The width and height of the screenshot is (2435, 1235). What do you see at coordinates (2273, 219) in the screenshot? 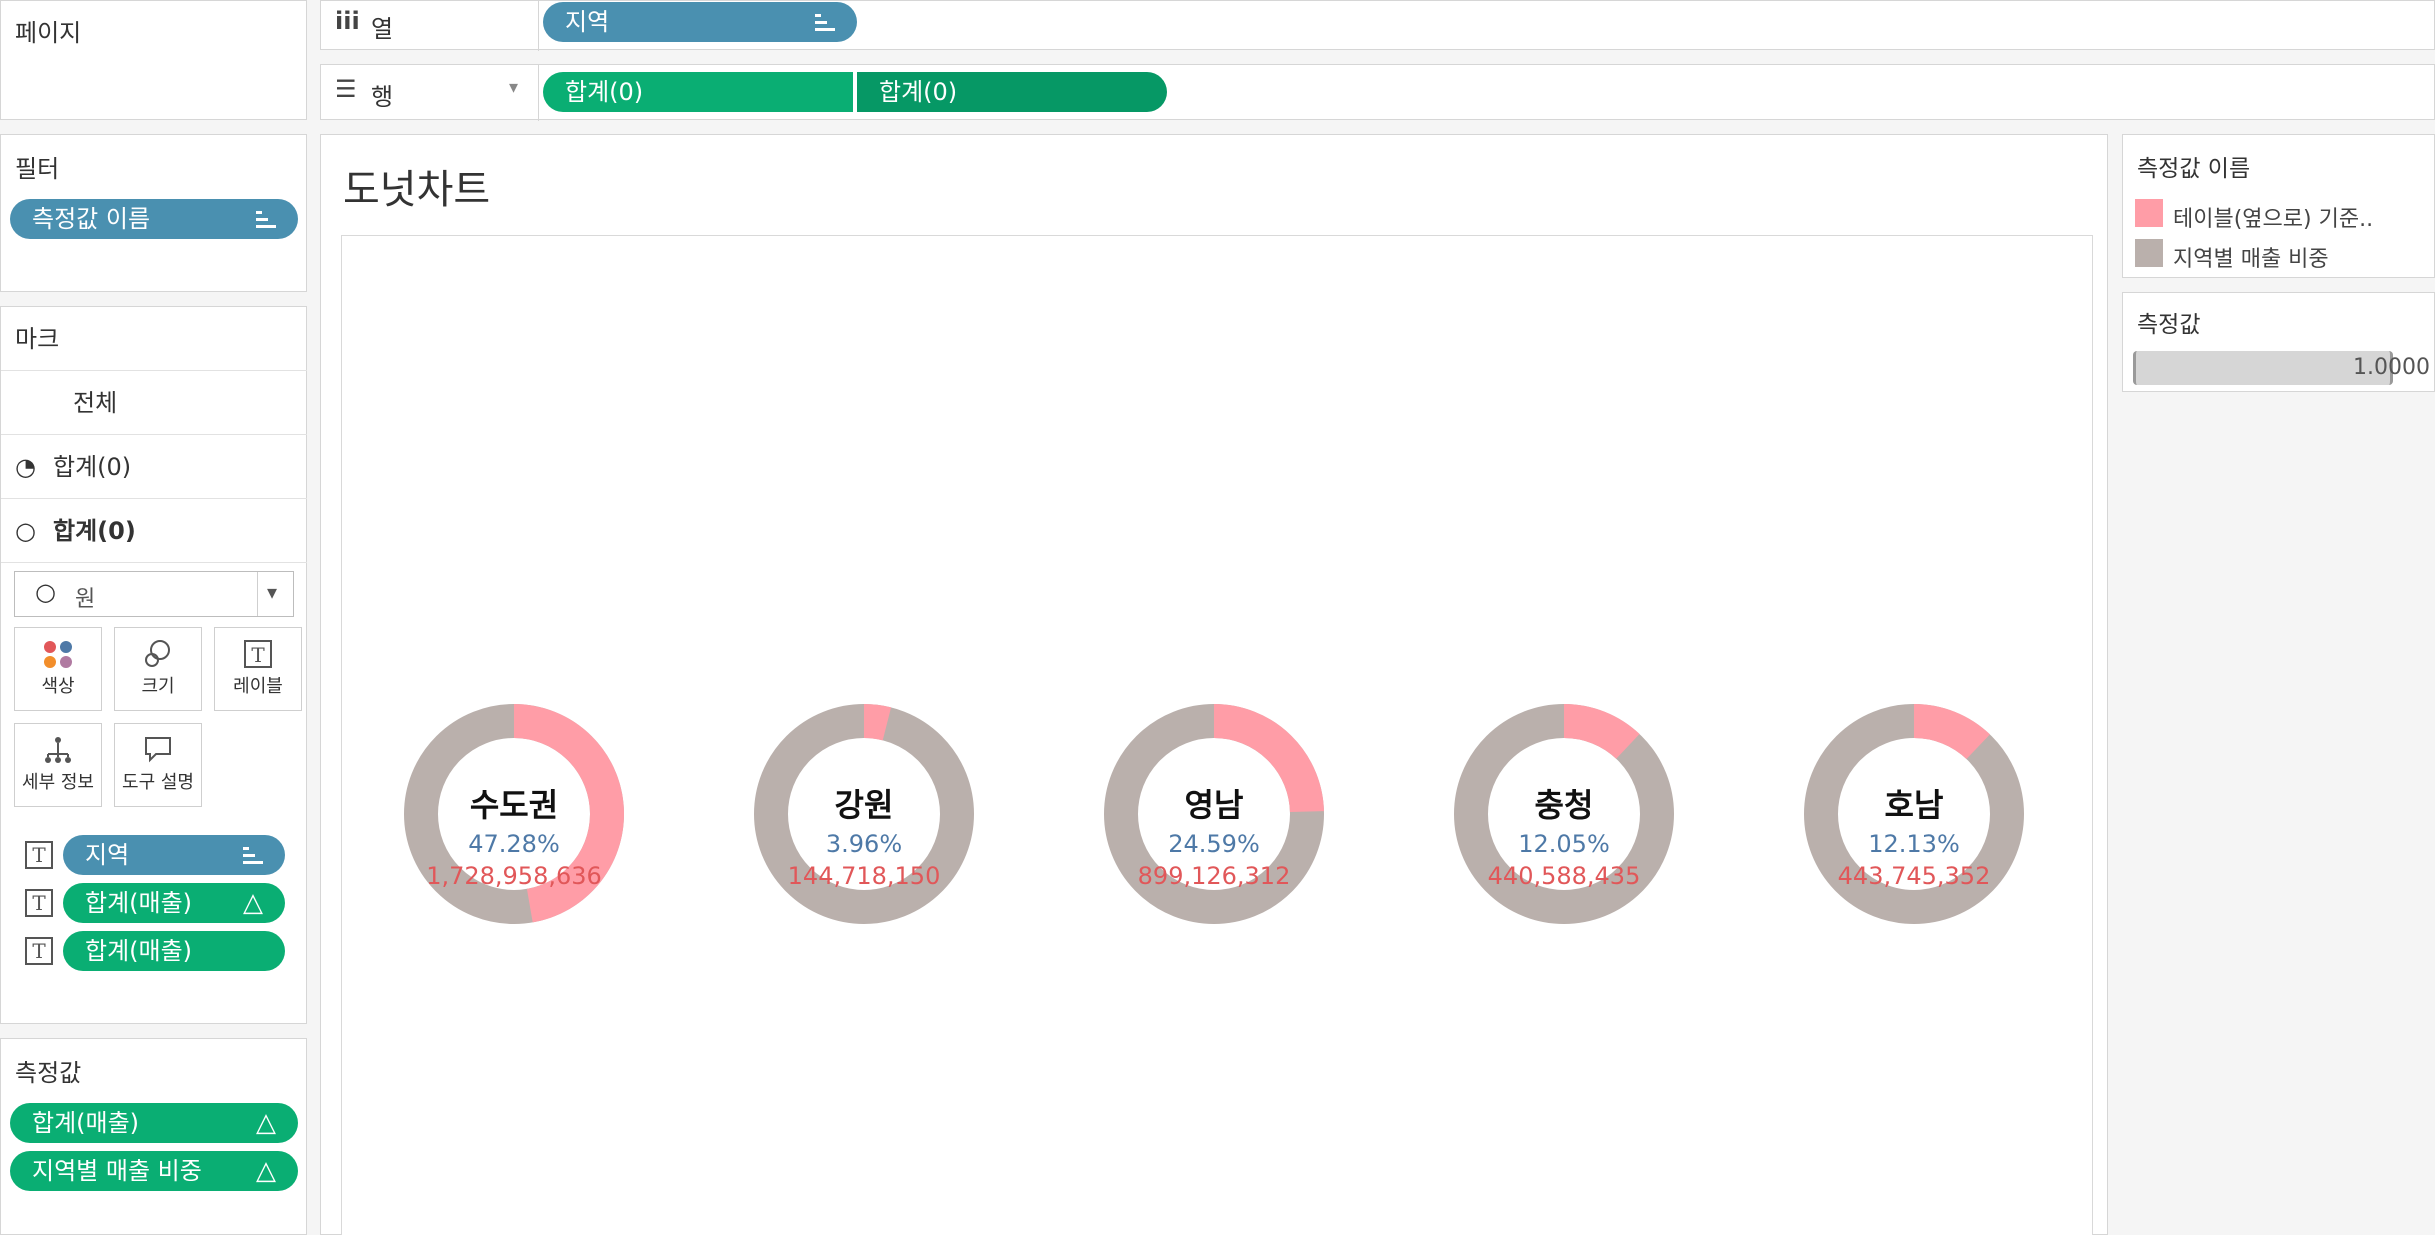
I see `legend-label: 테이블(옆으로) 기준..` at bounding box center [2273, 219].